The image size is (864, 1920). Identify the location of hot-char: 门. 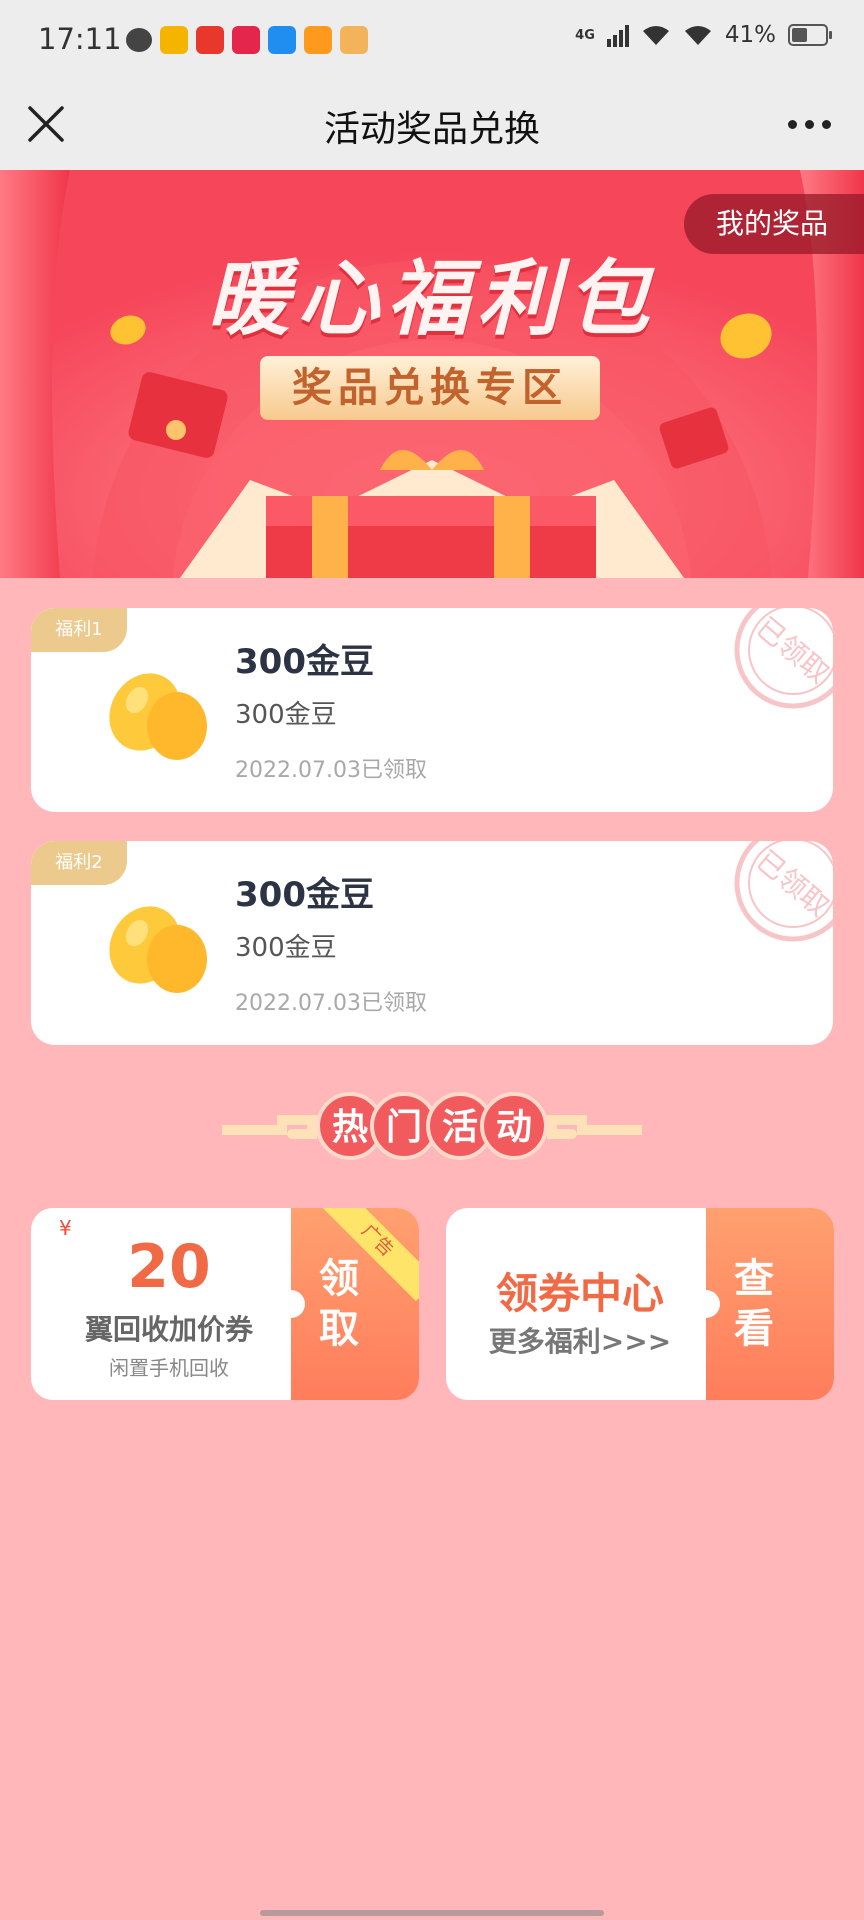
(404, 1127).